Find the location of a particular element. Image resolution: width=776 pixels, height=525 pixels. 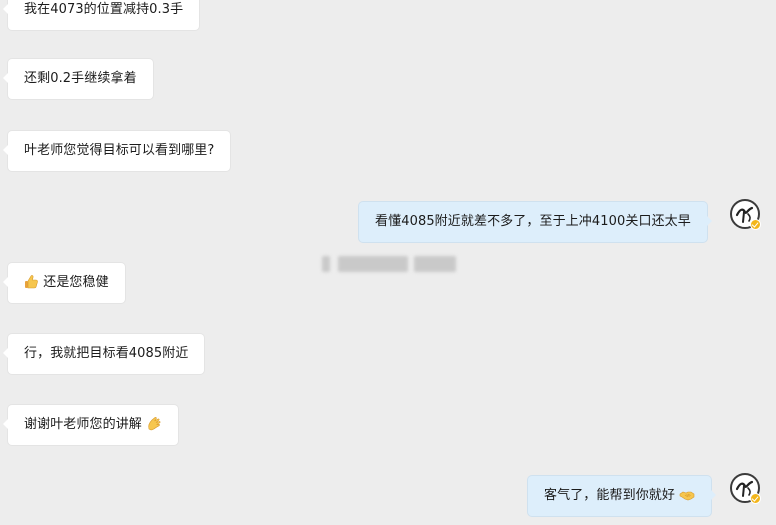

incoming-message-bubble: 还剩0.2手继续拿着 is located at coordinates (78, 79).